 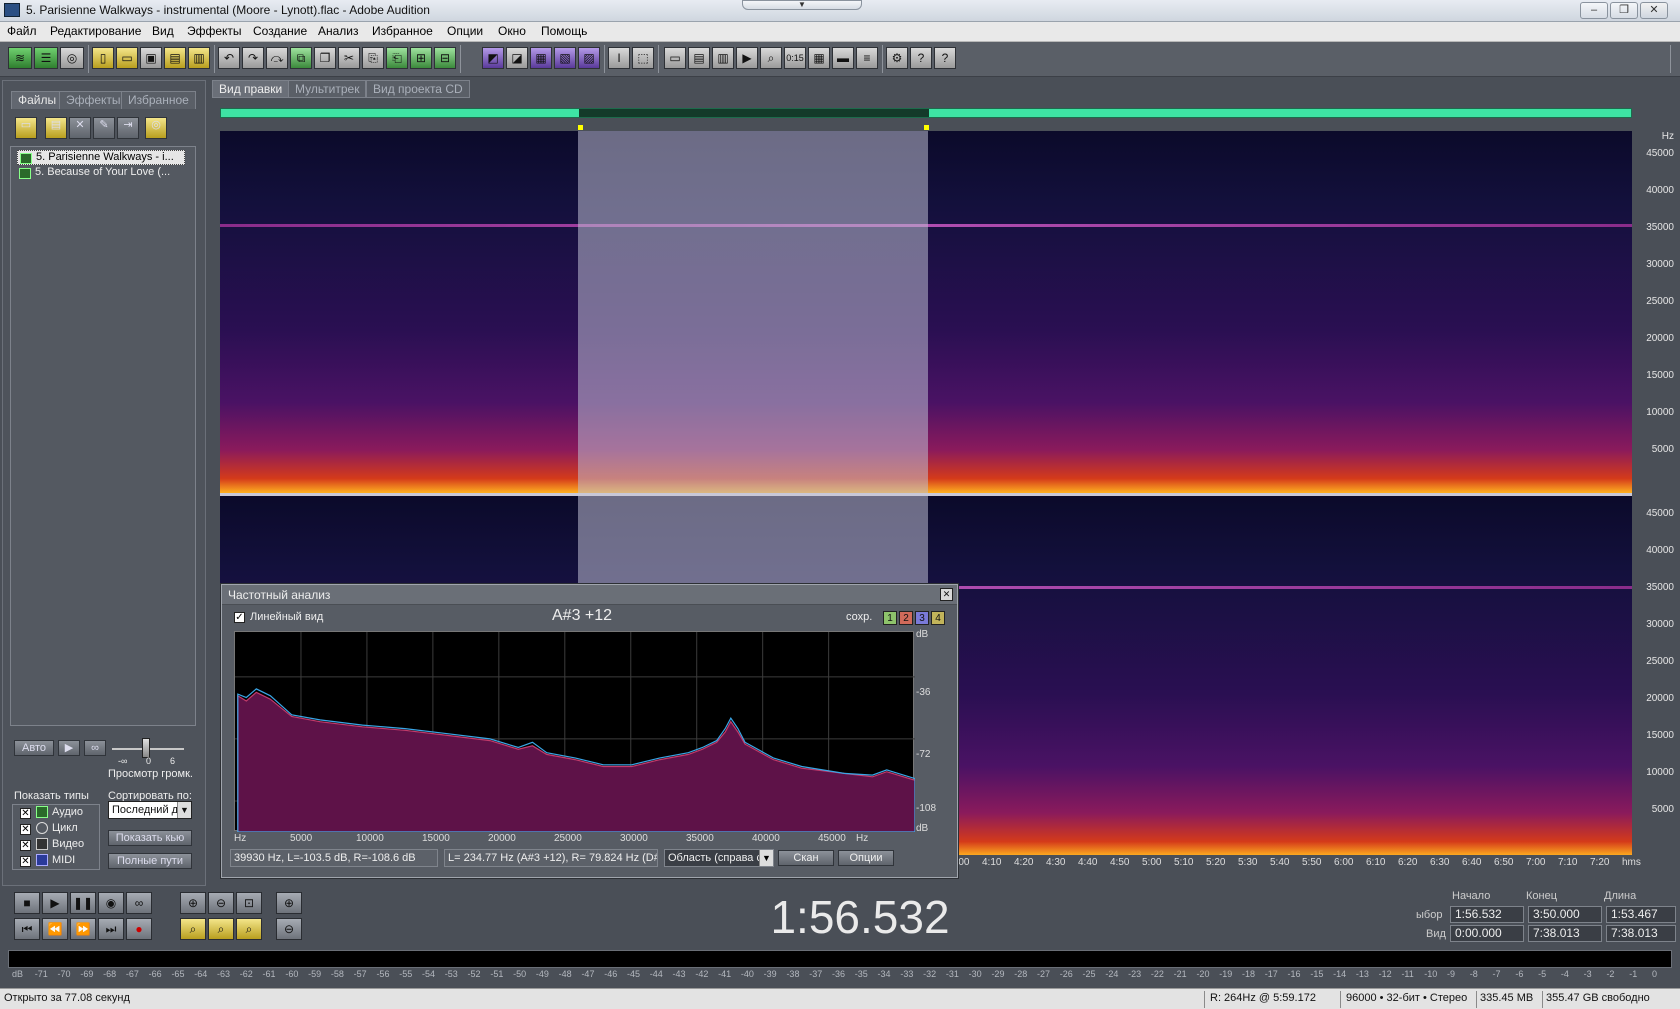 What do you see at coordinates (945, 58) in the screenshot?
I see `help-icon: ?` at bounding box center [945, 58].